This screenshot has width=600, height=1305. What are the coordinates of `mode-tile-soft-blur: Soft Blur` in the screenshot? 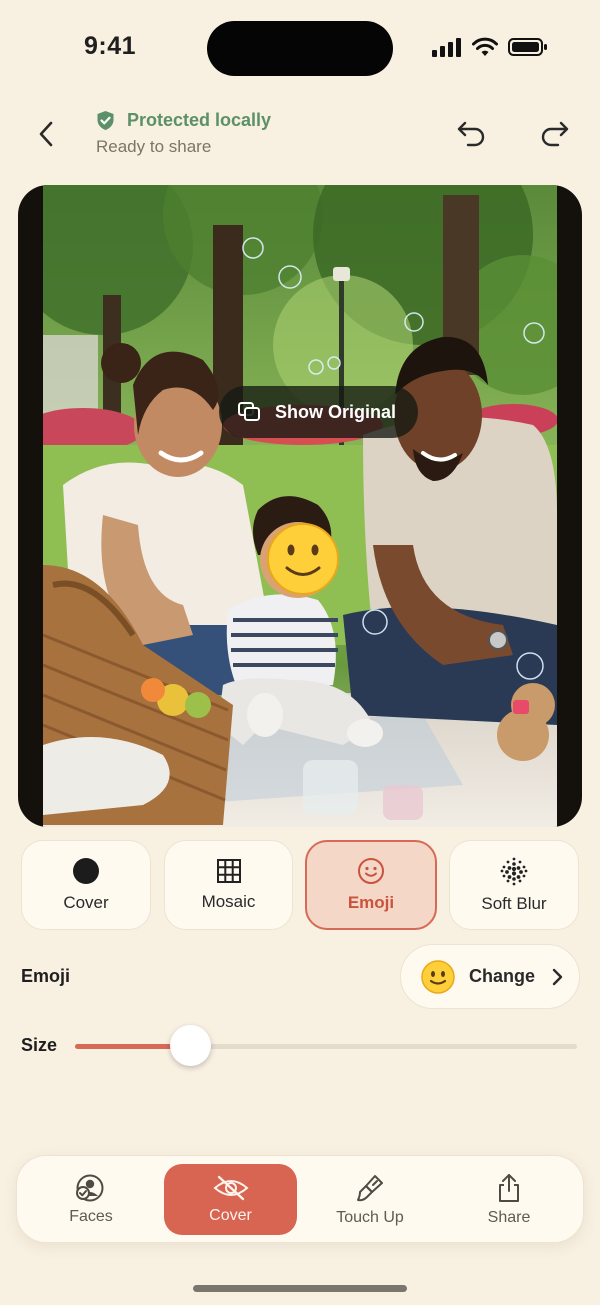 It's located at (514, 885).